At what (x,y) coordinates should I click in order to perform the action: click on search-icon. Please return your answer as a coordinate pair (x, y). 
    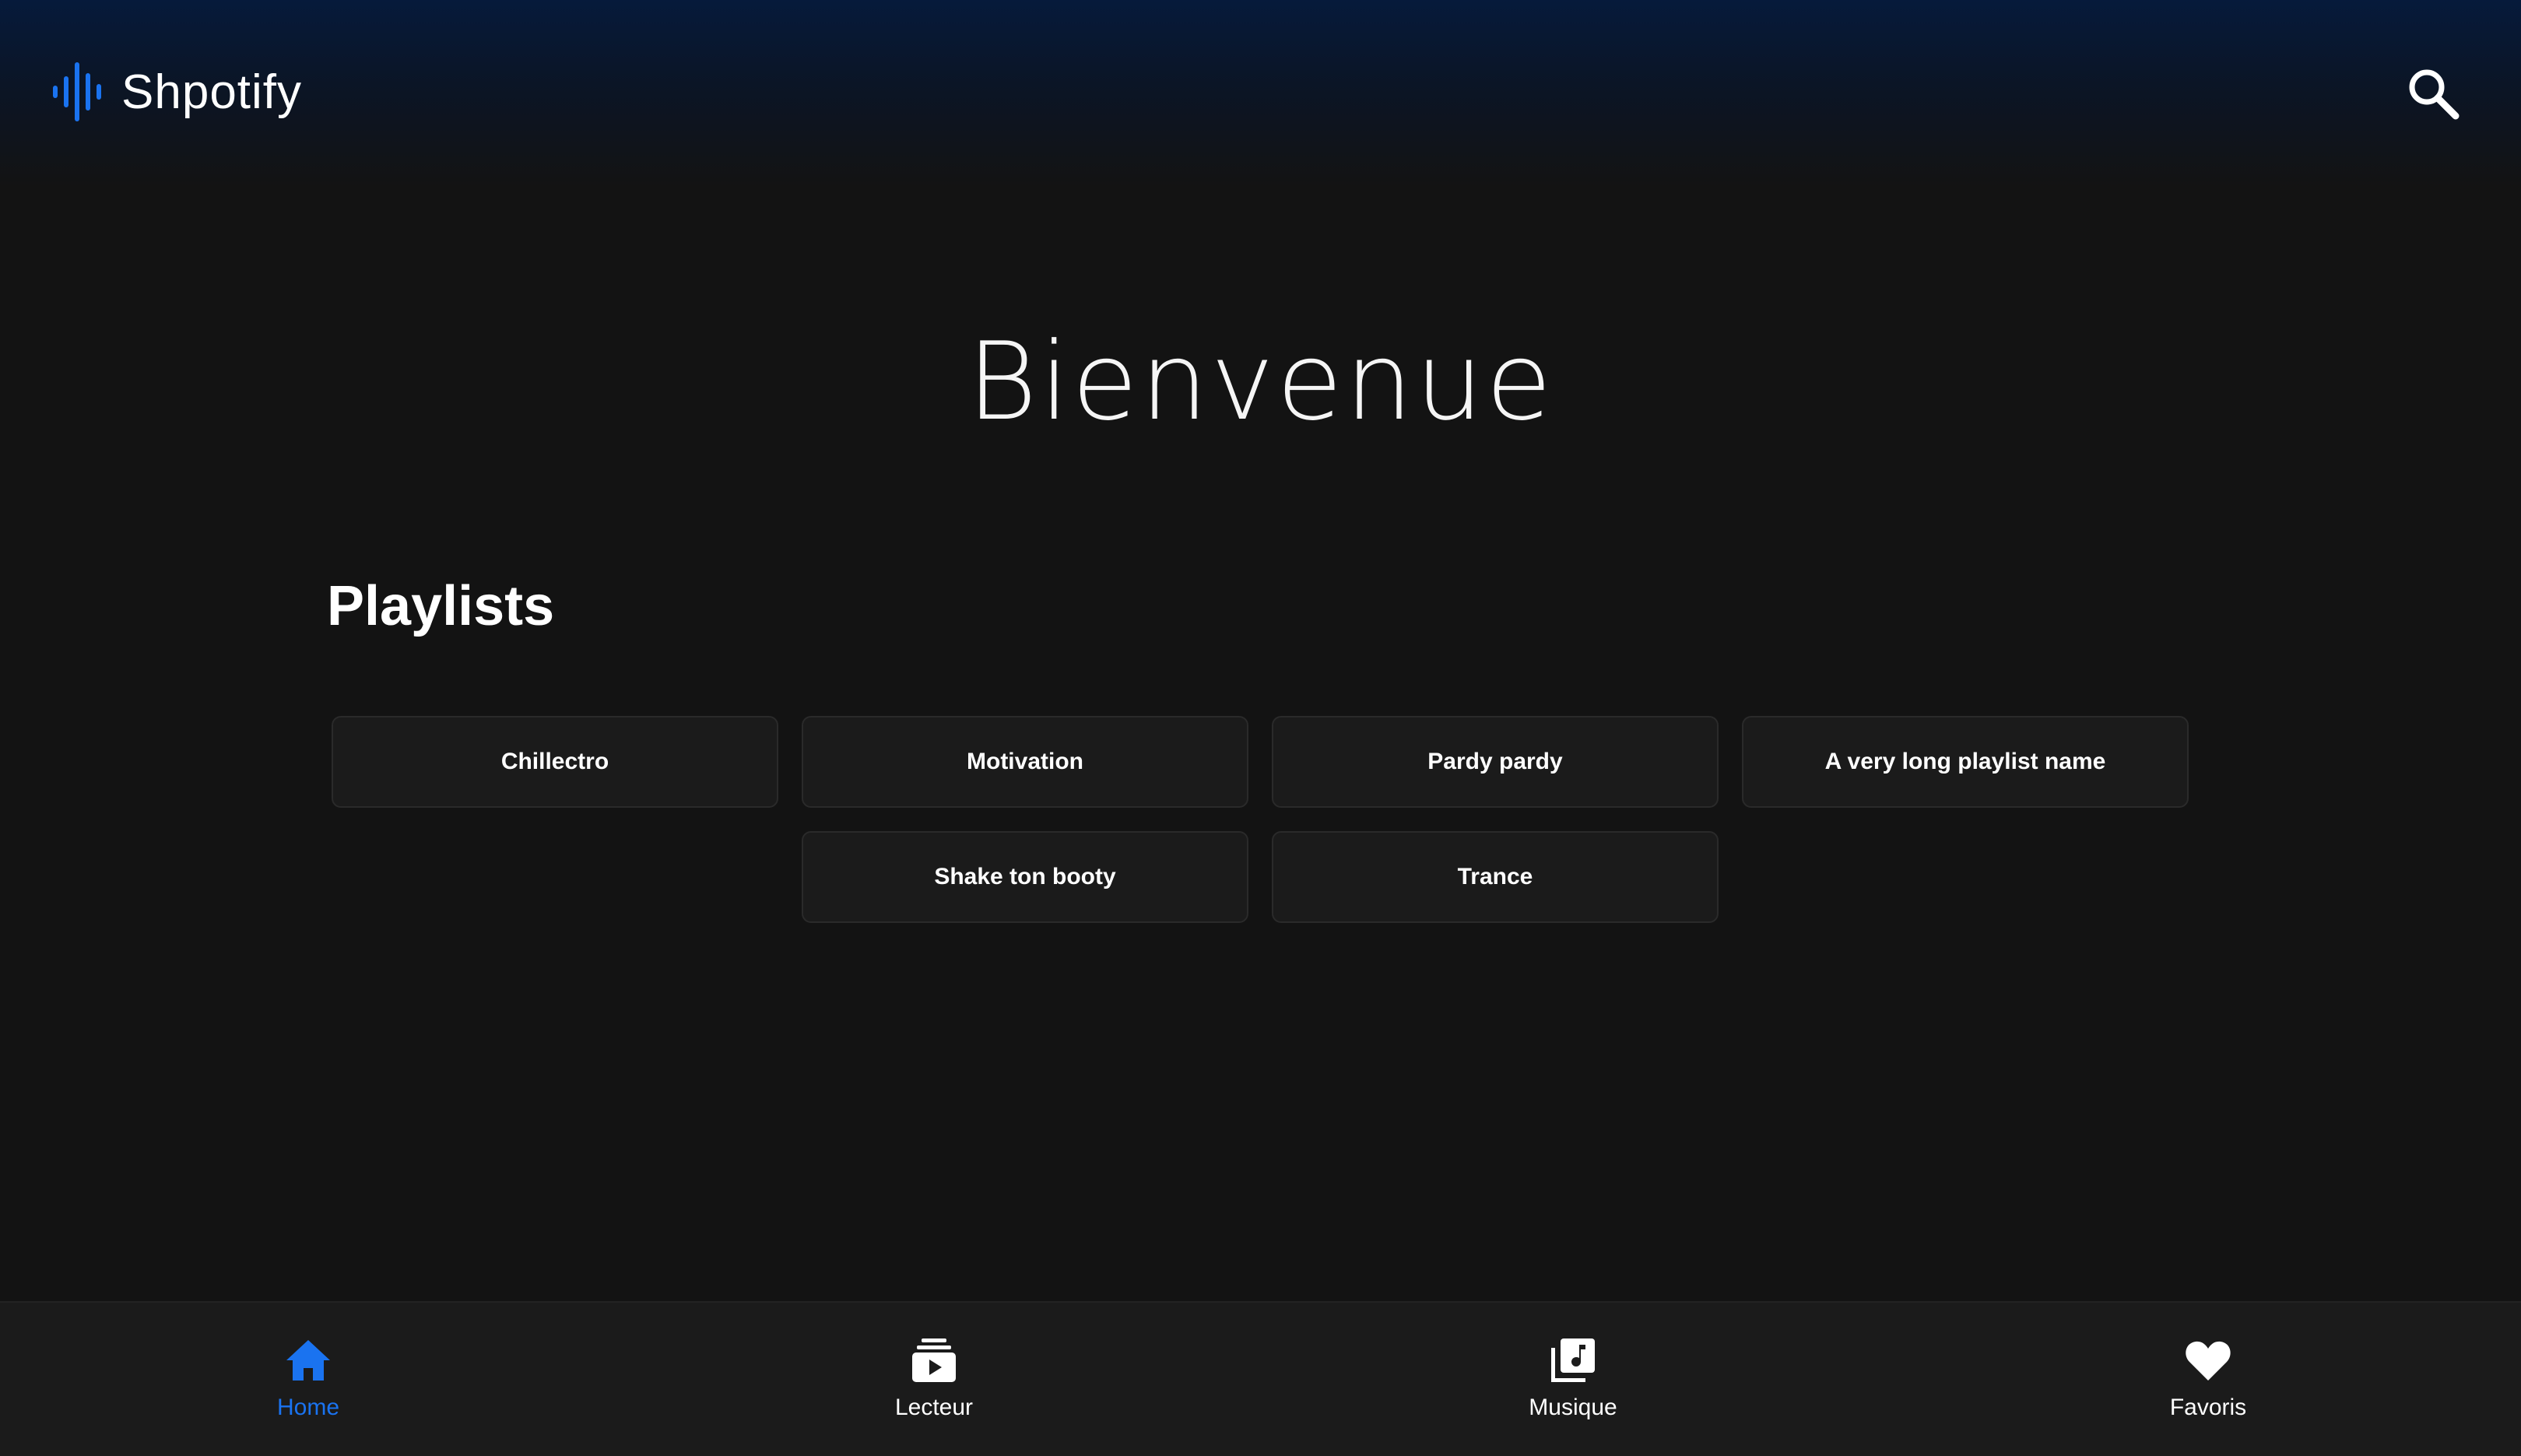
    Looking at the image, I should click on (2434, 95).